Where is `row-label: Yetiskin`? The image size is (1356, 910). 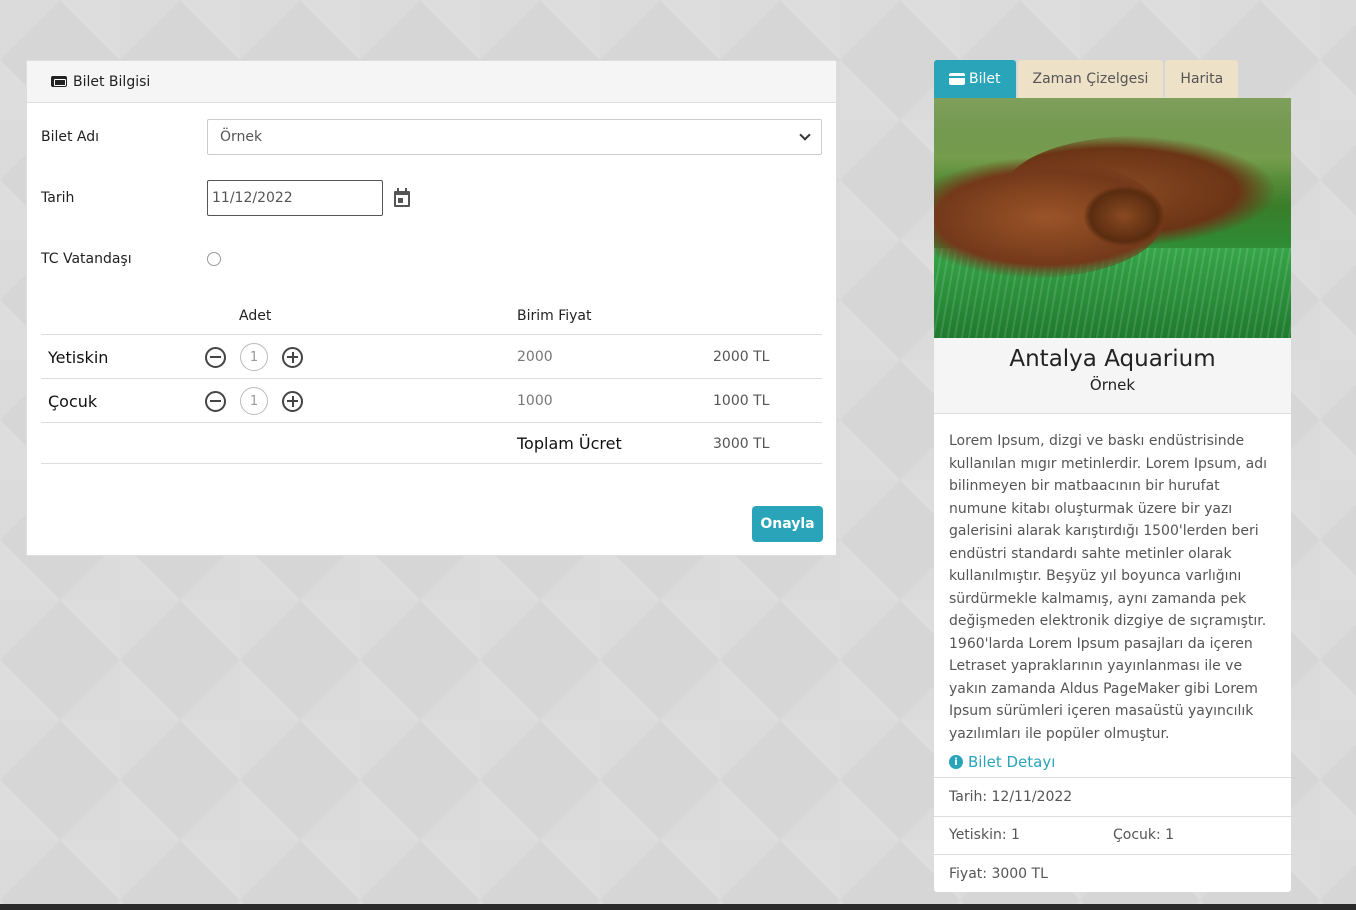
row-label: Yetiskin is located at coordinates (78, 357).